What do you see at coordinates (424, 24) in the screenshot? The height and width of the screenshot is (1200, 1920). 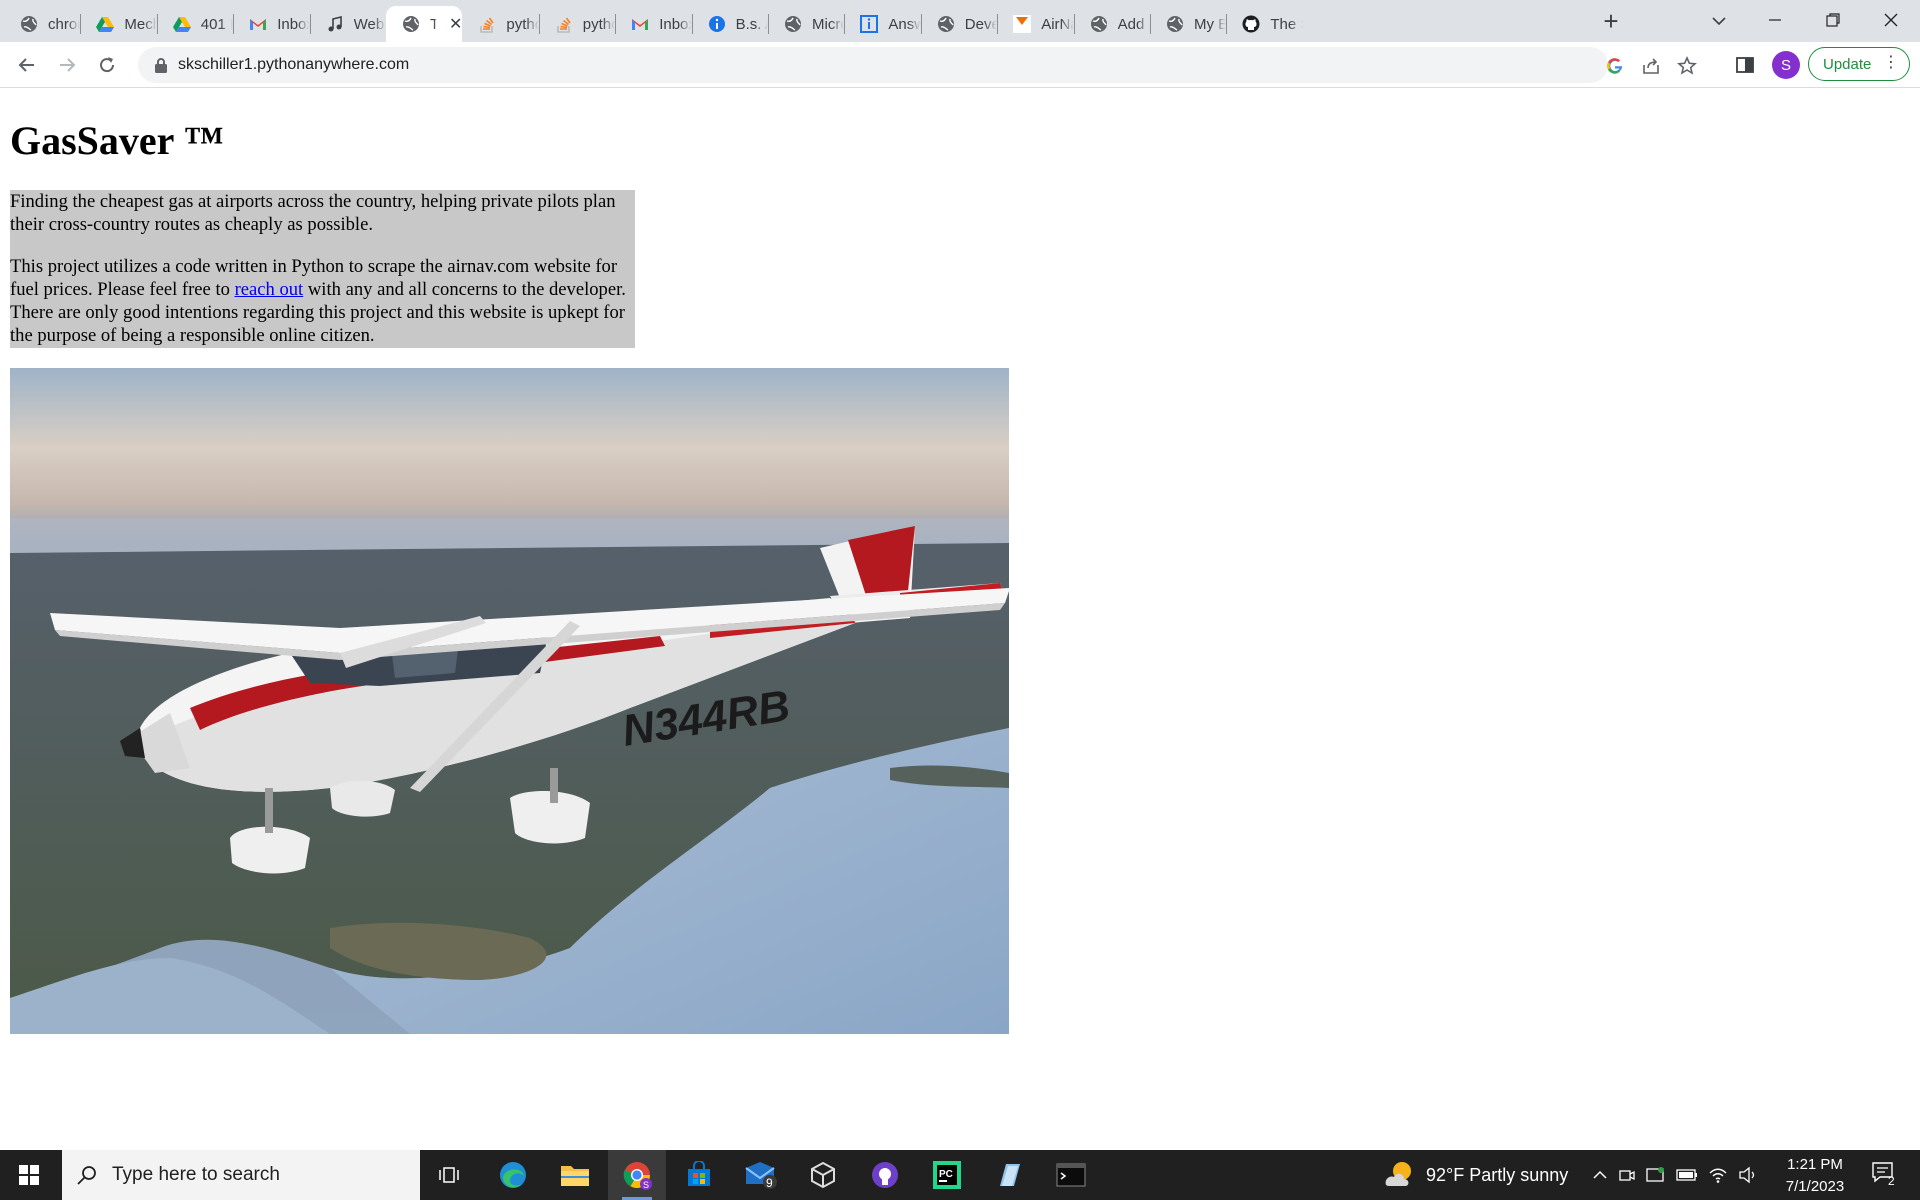 I see `browser-tab: Tit ✕` at bounding box center [424, 24].